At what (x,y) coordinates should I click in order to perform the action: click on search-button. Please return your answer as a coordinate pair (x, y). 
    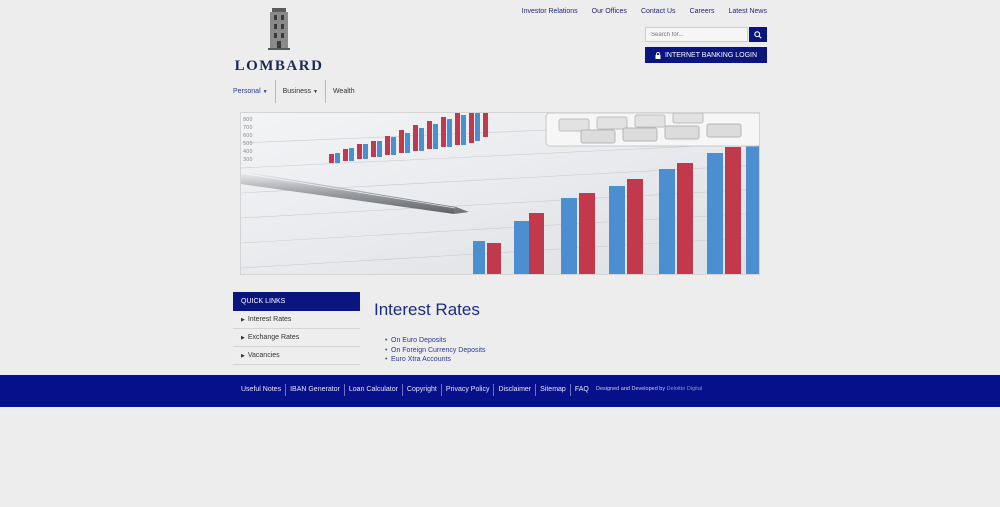
    Looking at the image, I should click on (758, 34).